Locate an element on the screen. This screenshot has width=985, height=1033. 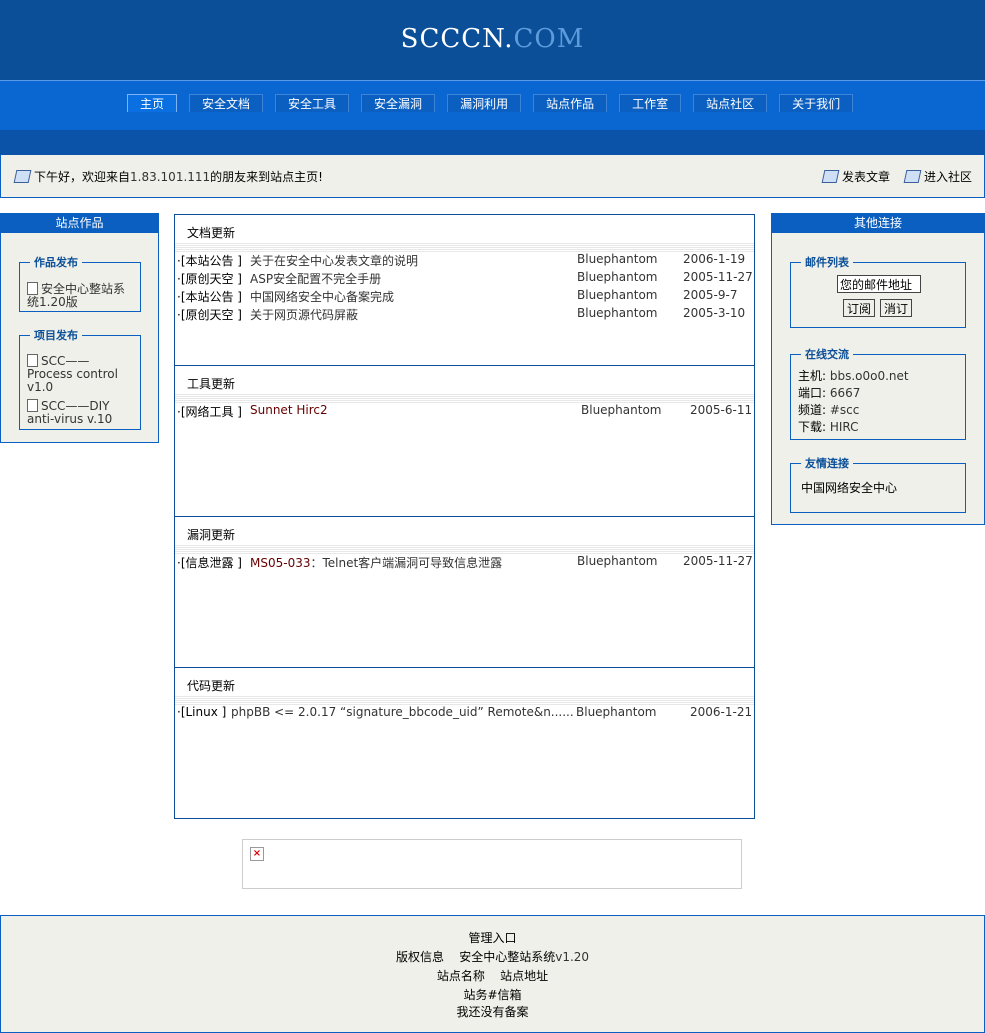
works-item-link: 安全中心整站系 统1.20版 is located at coordinates (76, 295).